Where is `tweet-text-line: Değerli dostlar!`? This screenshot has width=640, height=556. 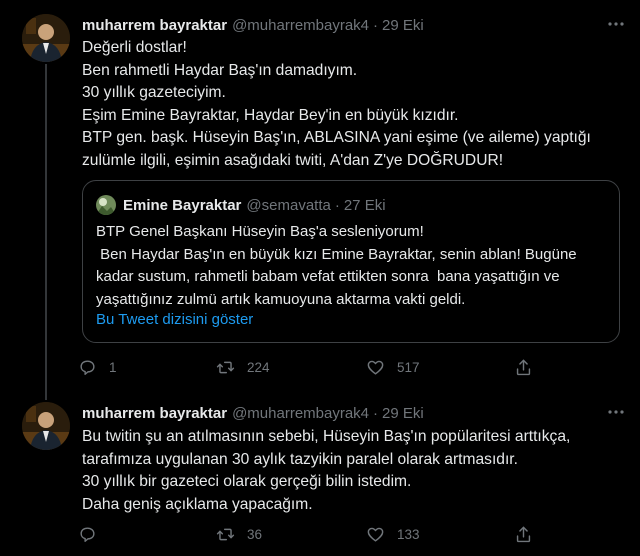 tweet-text-line: Değerli dostlar! is located at coordinates (134, 47).